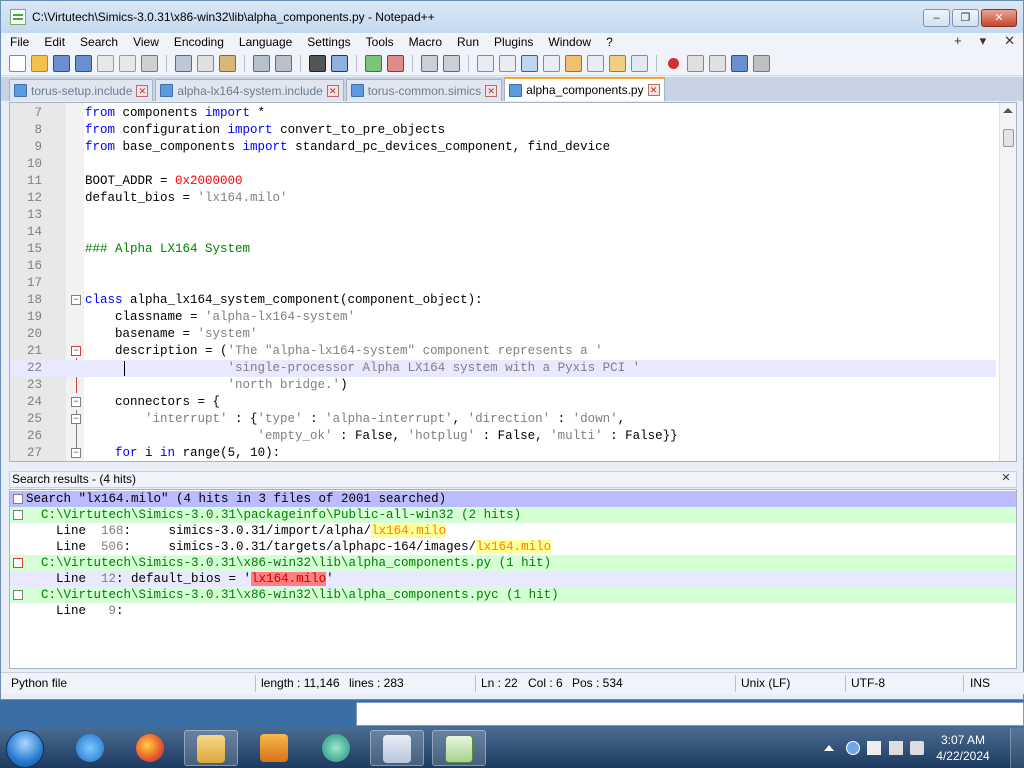 This screenshot has width=1024, height=768. What do you see at coordinates (18, 42) in the screenshot?
I see `menu-file: File` at bounding box center [18, 42].